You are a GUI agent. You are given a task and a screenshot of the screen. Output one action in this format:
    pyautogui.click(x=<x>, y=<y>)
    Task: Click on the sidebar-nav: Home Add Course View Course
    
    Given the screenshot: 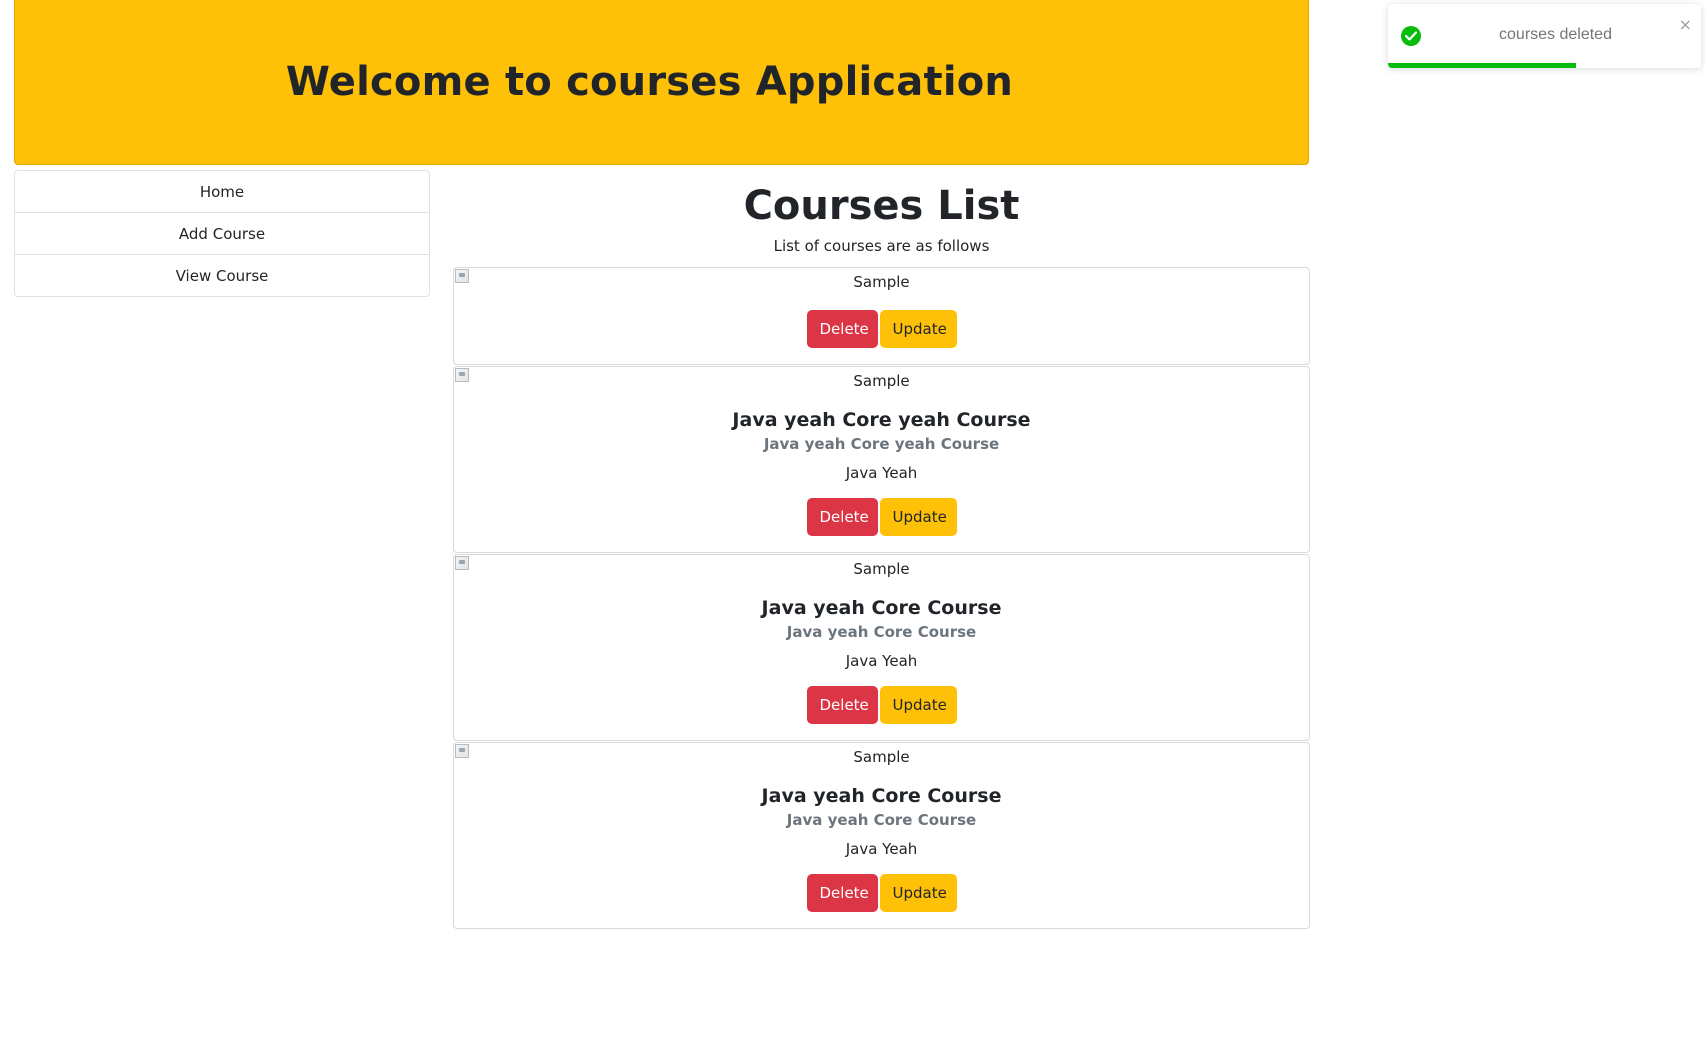 What is the action you would take?
    pyautogui.click(x=222, y=233)
    